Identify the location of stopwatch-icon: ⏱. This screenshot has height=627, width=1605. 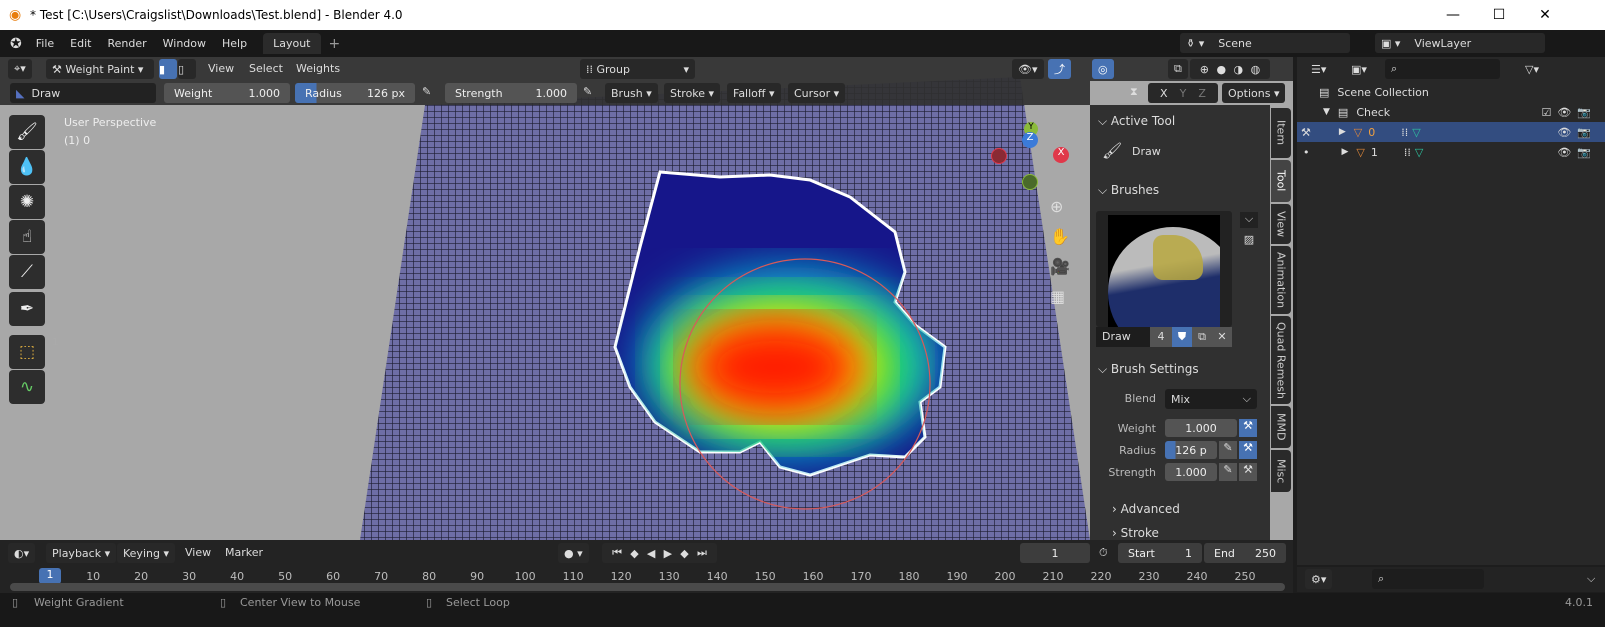
(1103, 553).